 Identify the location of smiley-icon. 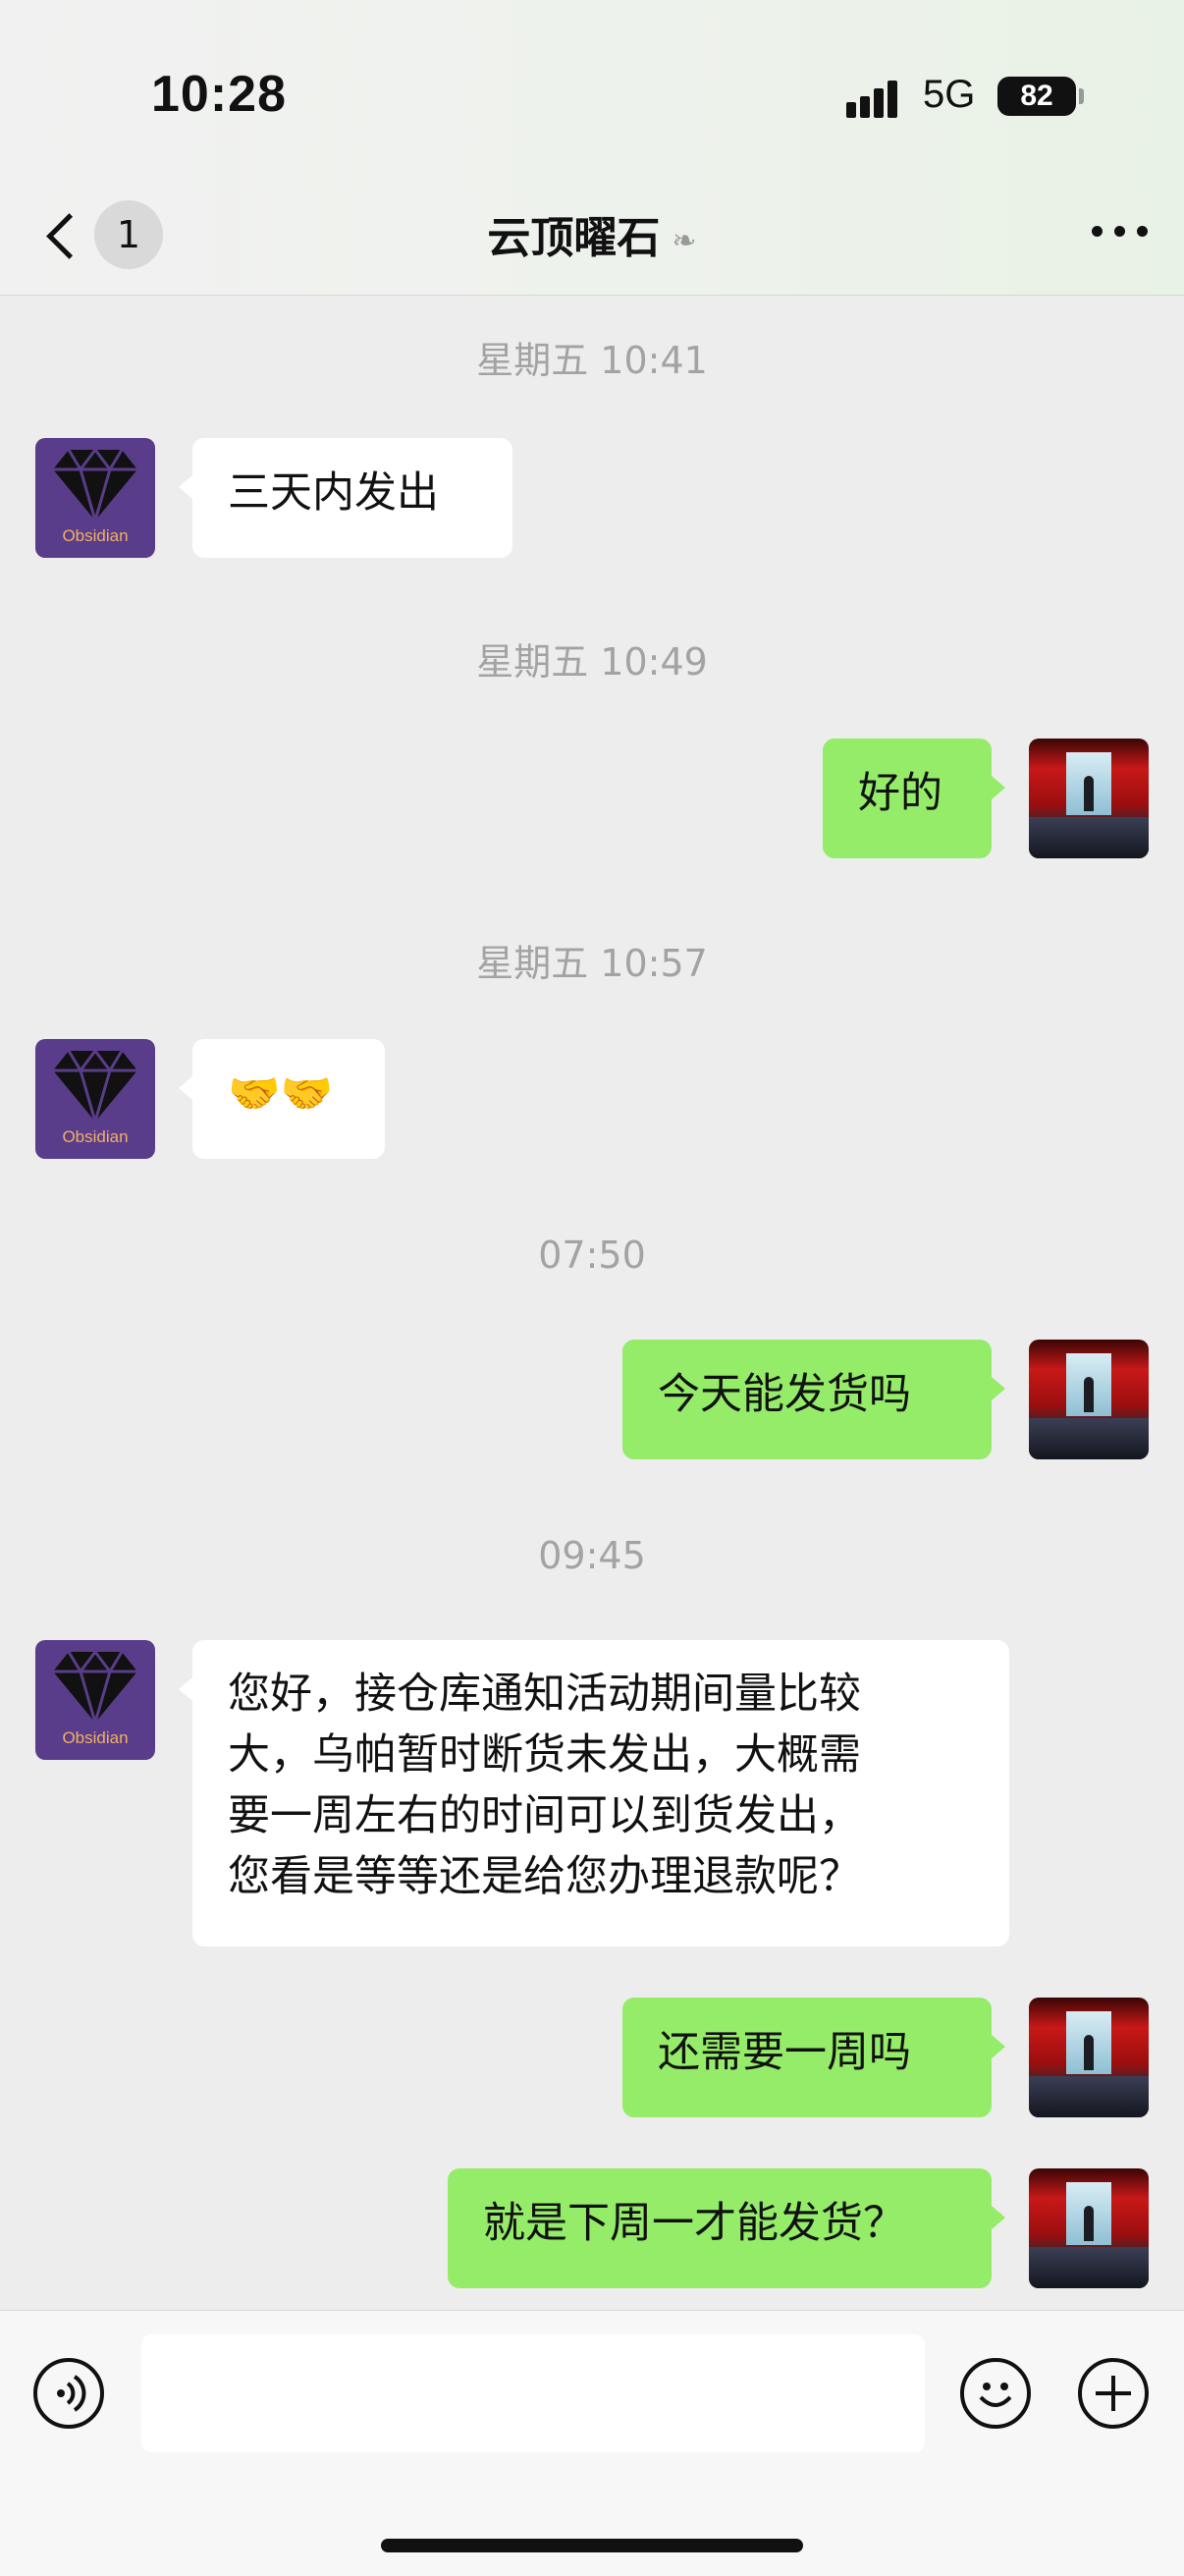
(995, 2395).